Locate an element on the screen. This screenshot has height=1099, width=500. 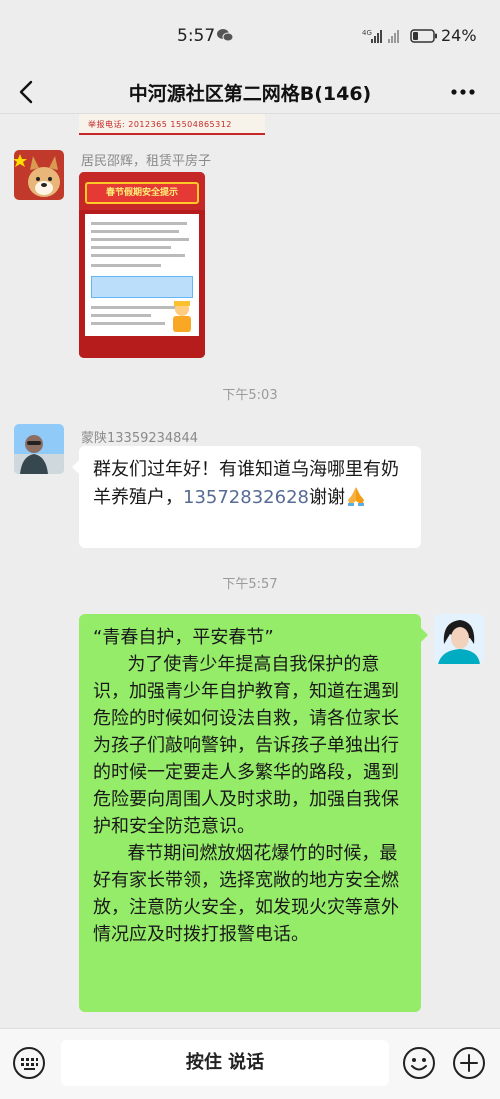
incoming-text-bubble: 群友们过年好！有谁知道乌海哪里有奶羊养殖户，13572832628谢谢 is located at coordinates (246, 497).